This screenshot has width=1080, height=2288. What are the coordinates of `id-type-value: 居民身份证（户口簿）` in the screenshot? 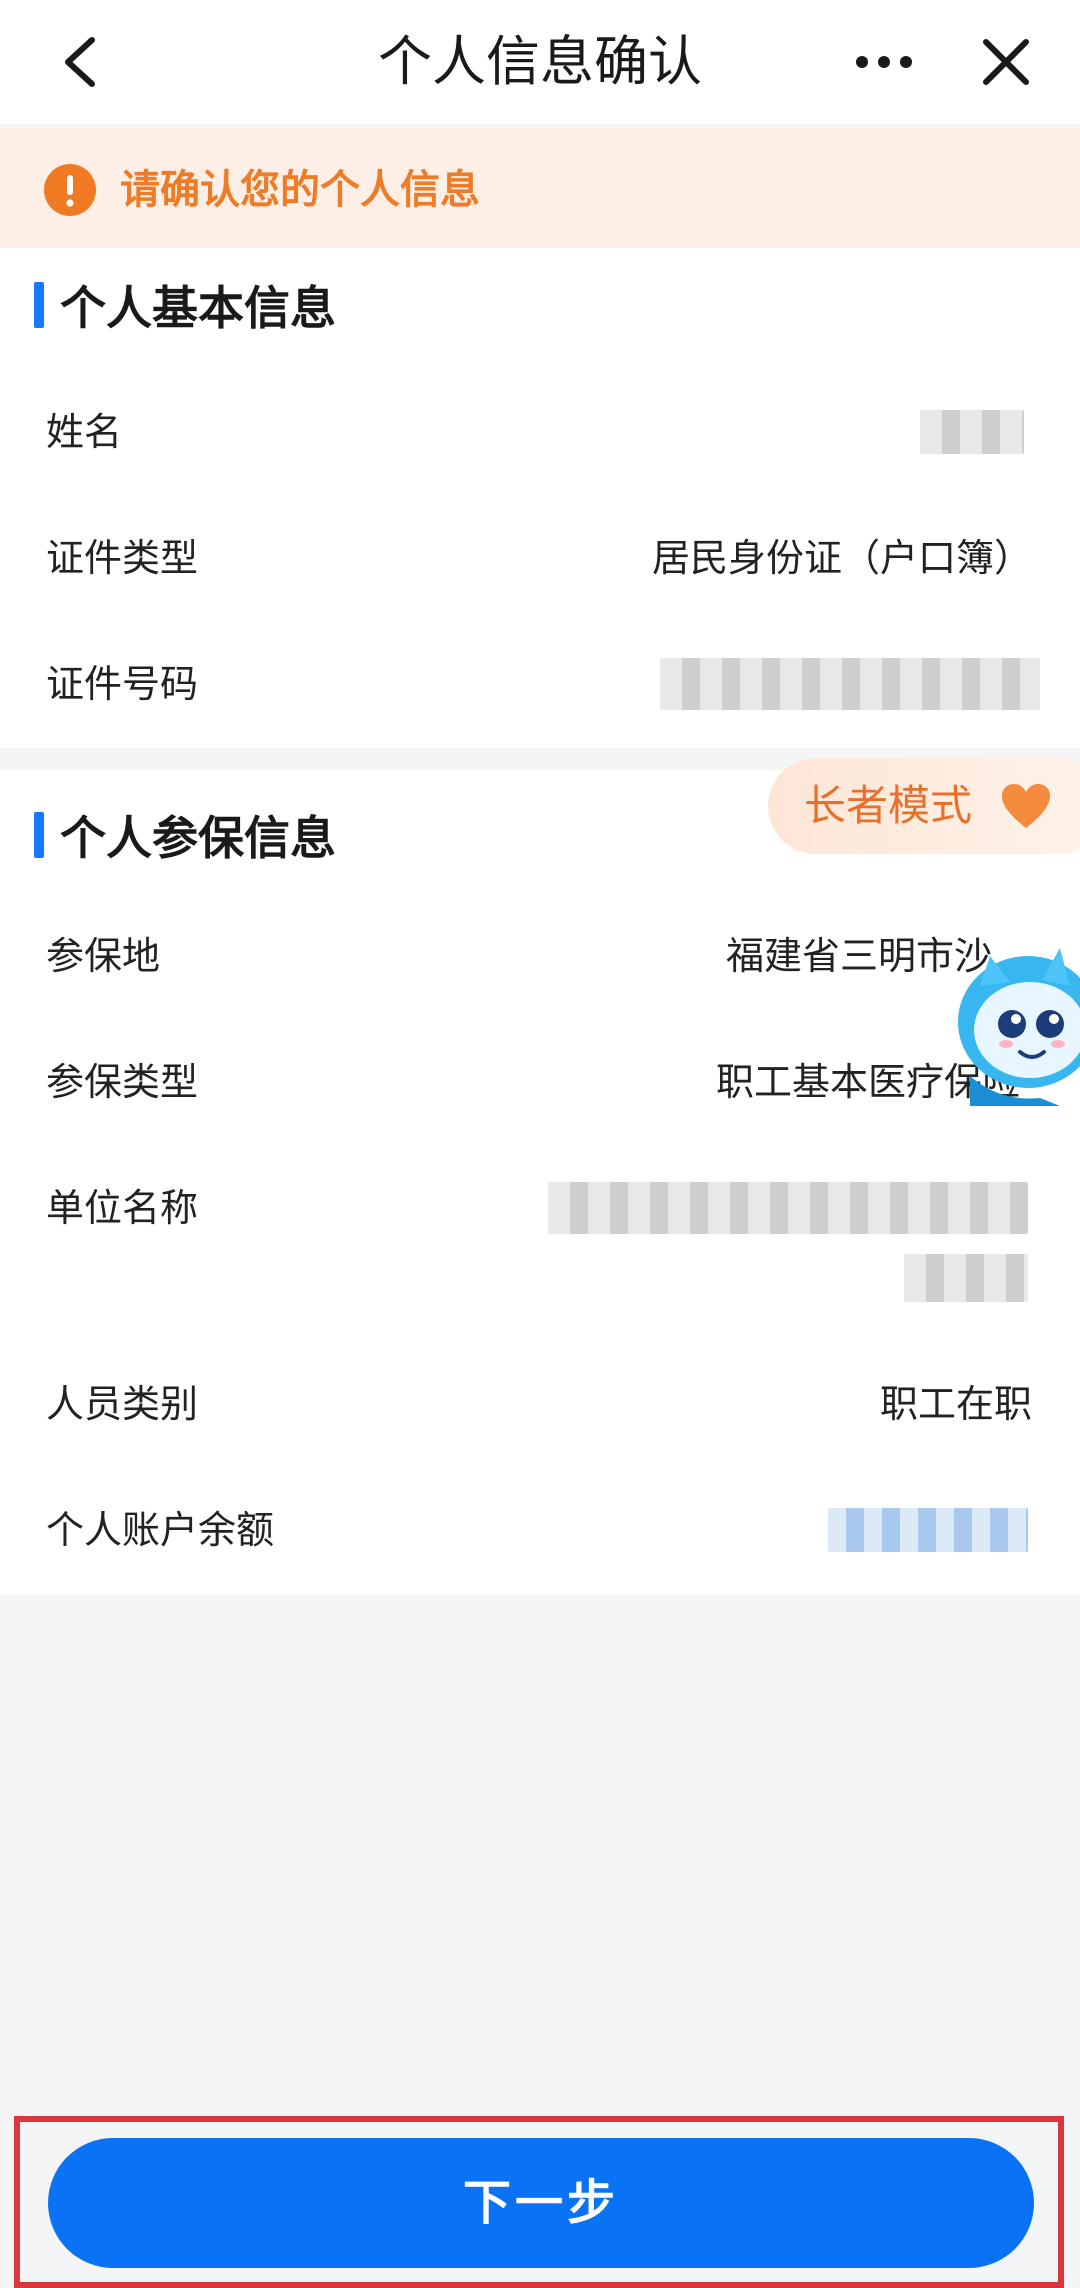 It's located at (841, 558).